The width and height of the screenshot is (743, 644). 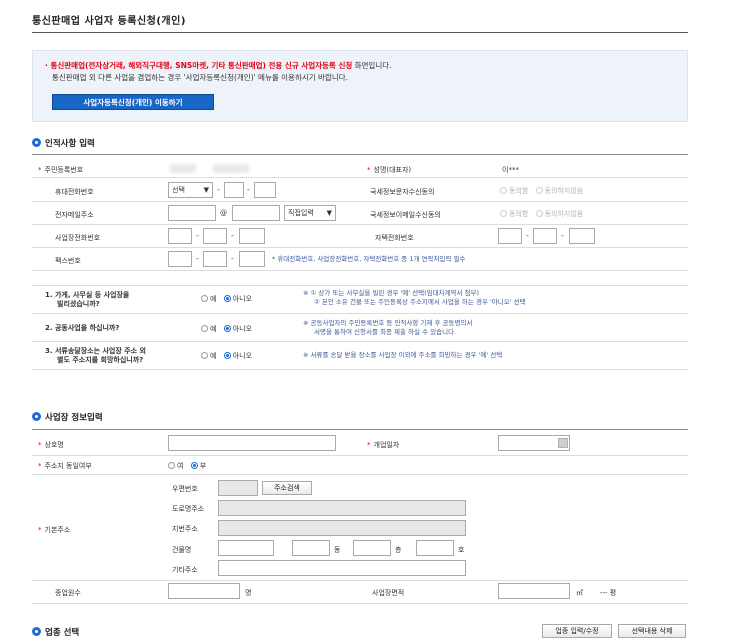 I want to click on rrn-label: * 주민등록번호, so click(x=61, y=170).